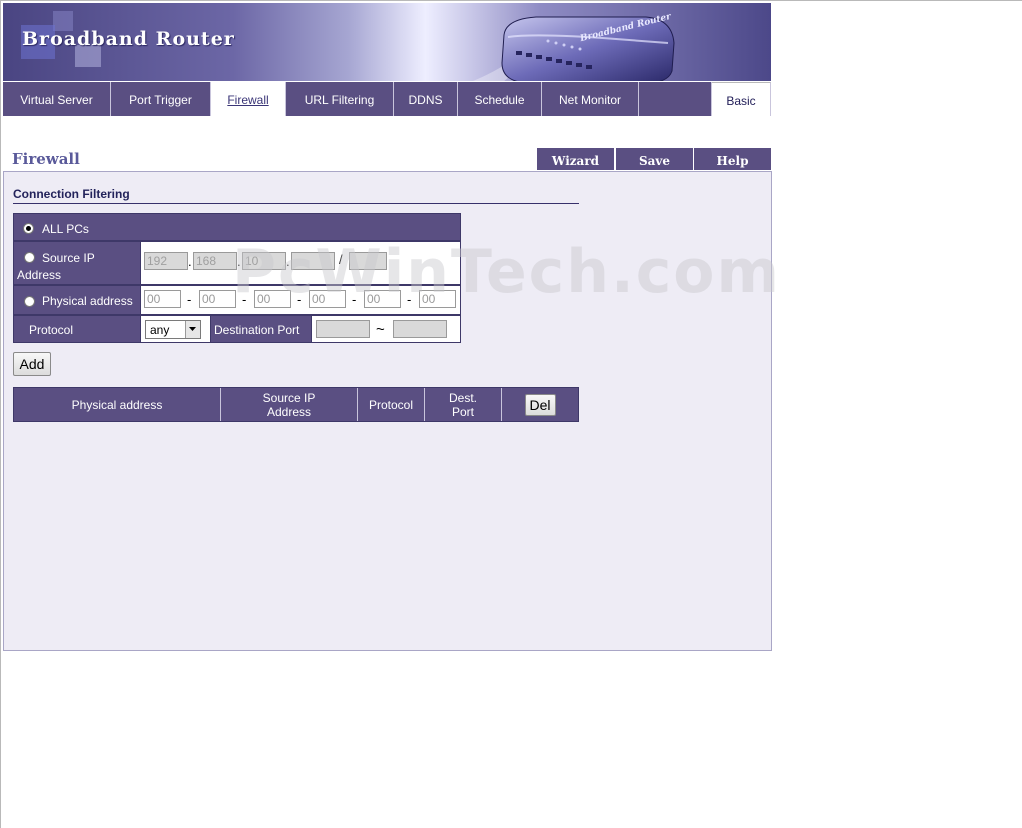 This screenshot has height=828, width=1022. What do you see at coordinates (173, 329) in the screenshot?
I see `protocol-select: any` at bounding box center [173, 329].